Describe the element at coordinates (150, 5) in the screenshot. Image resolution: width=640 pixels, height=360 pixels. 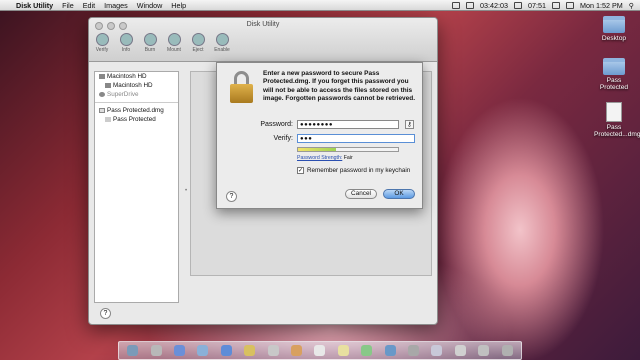
I see `menu-window: Window` at that location.